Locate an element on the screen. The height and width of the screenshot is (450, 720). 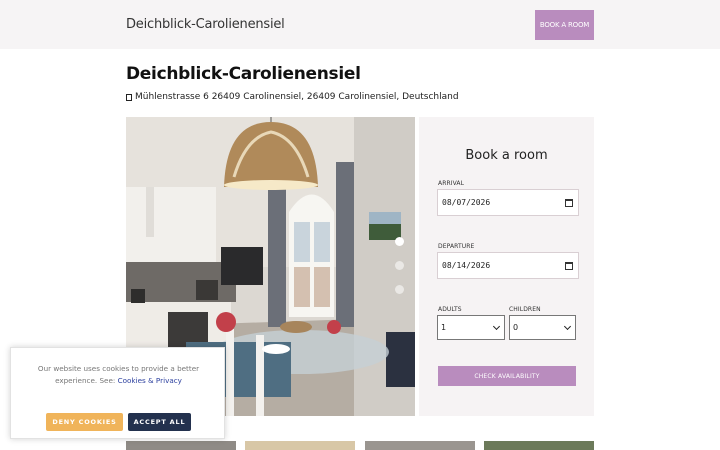
children-select: 0 is located at coordinates (542, 327).